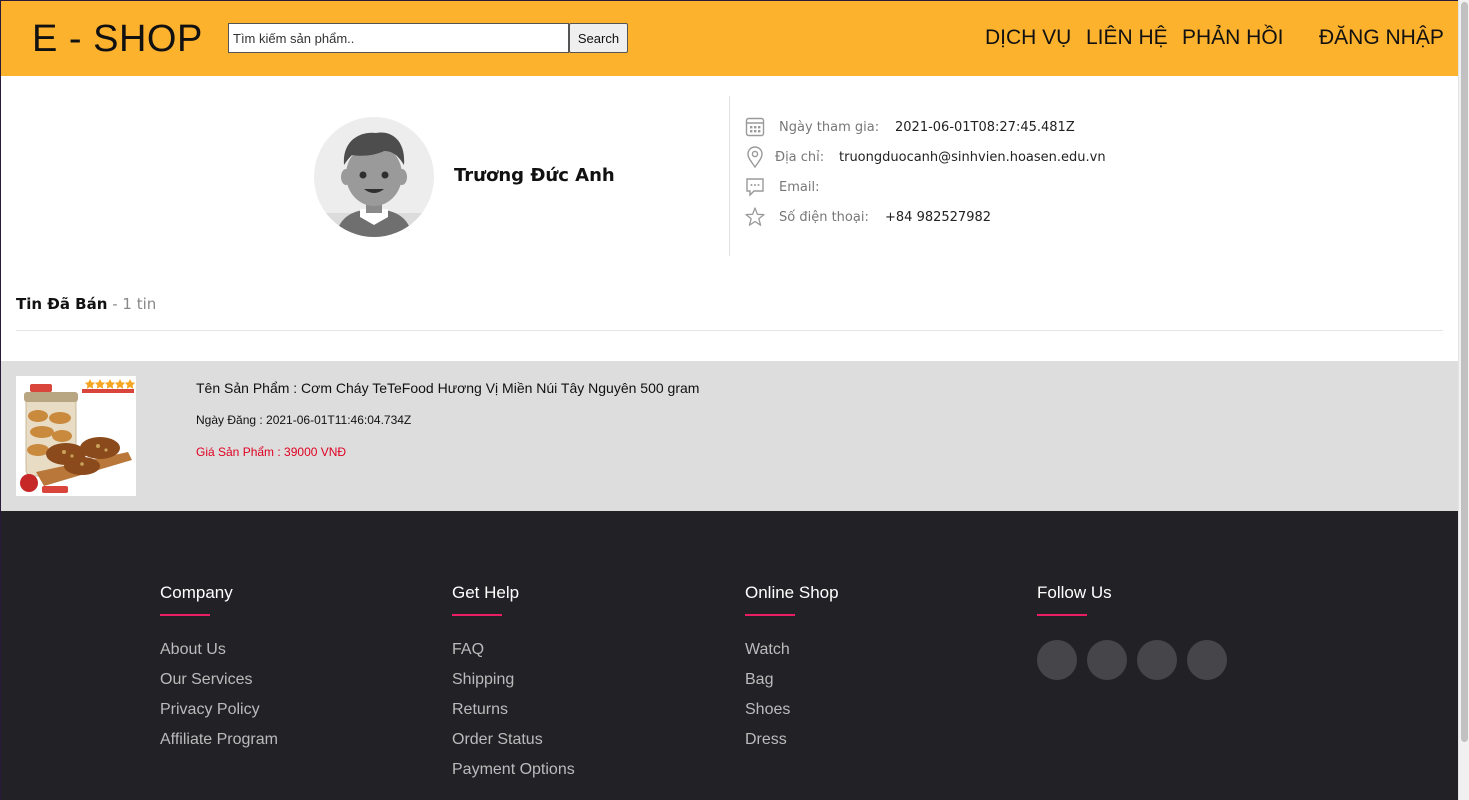 The width and height of the screenshot is (1469, 800). I want to click on info-label: Số điện thoại:, so click(824, 217).